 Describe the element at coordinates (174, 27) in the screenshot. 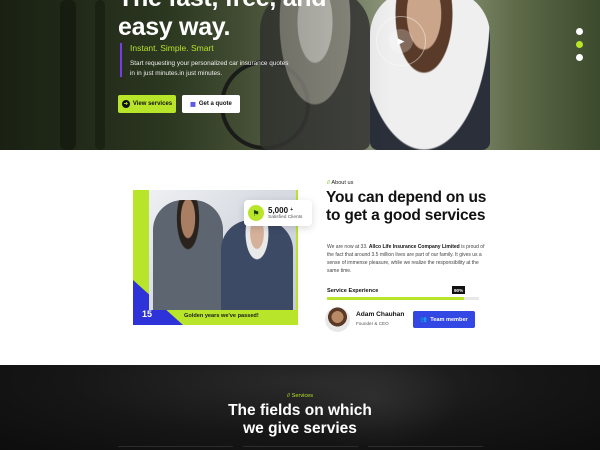

I see `hero-title-line-2: easy way.` at that location.